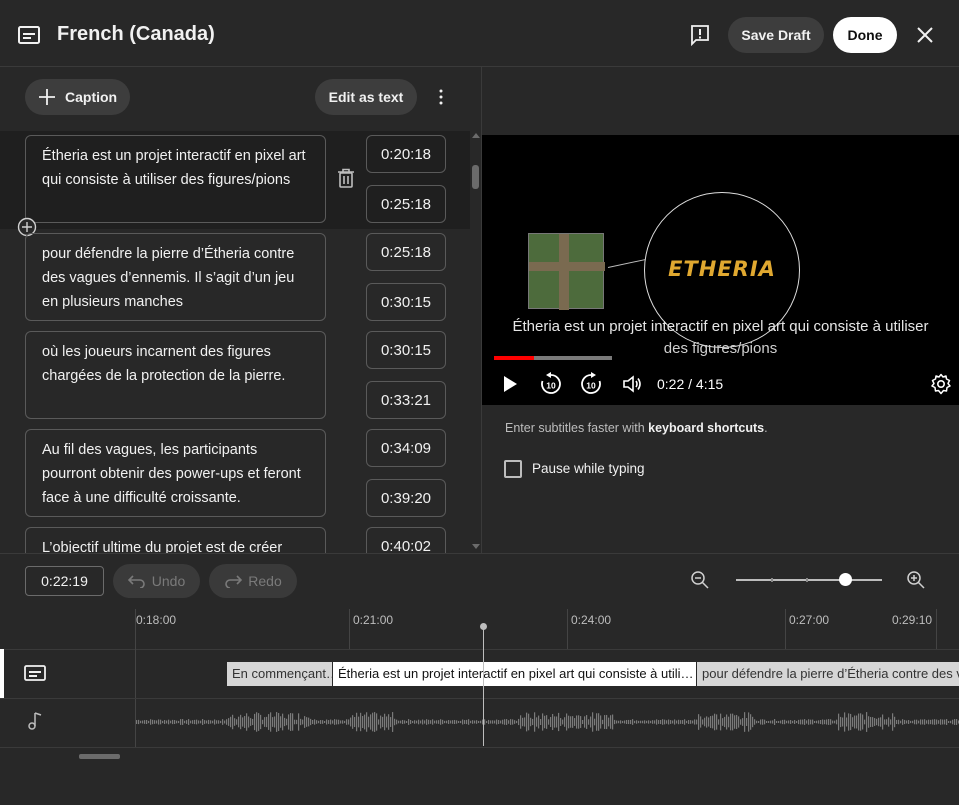 Image resolution: width=959 pixels, height=805 pixels. Describe the element at coordinates (35, 673) in the screenshot. I see `captions-track-icon` at that location.